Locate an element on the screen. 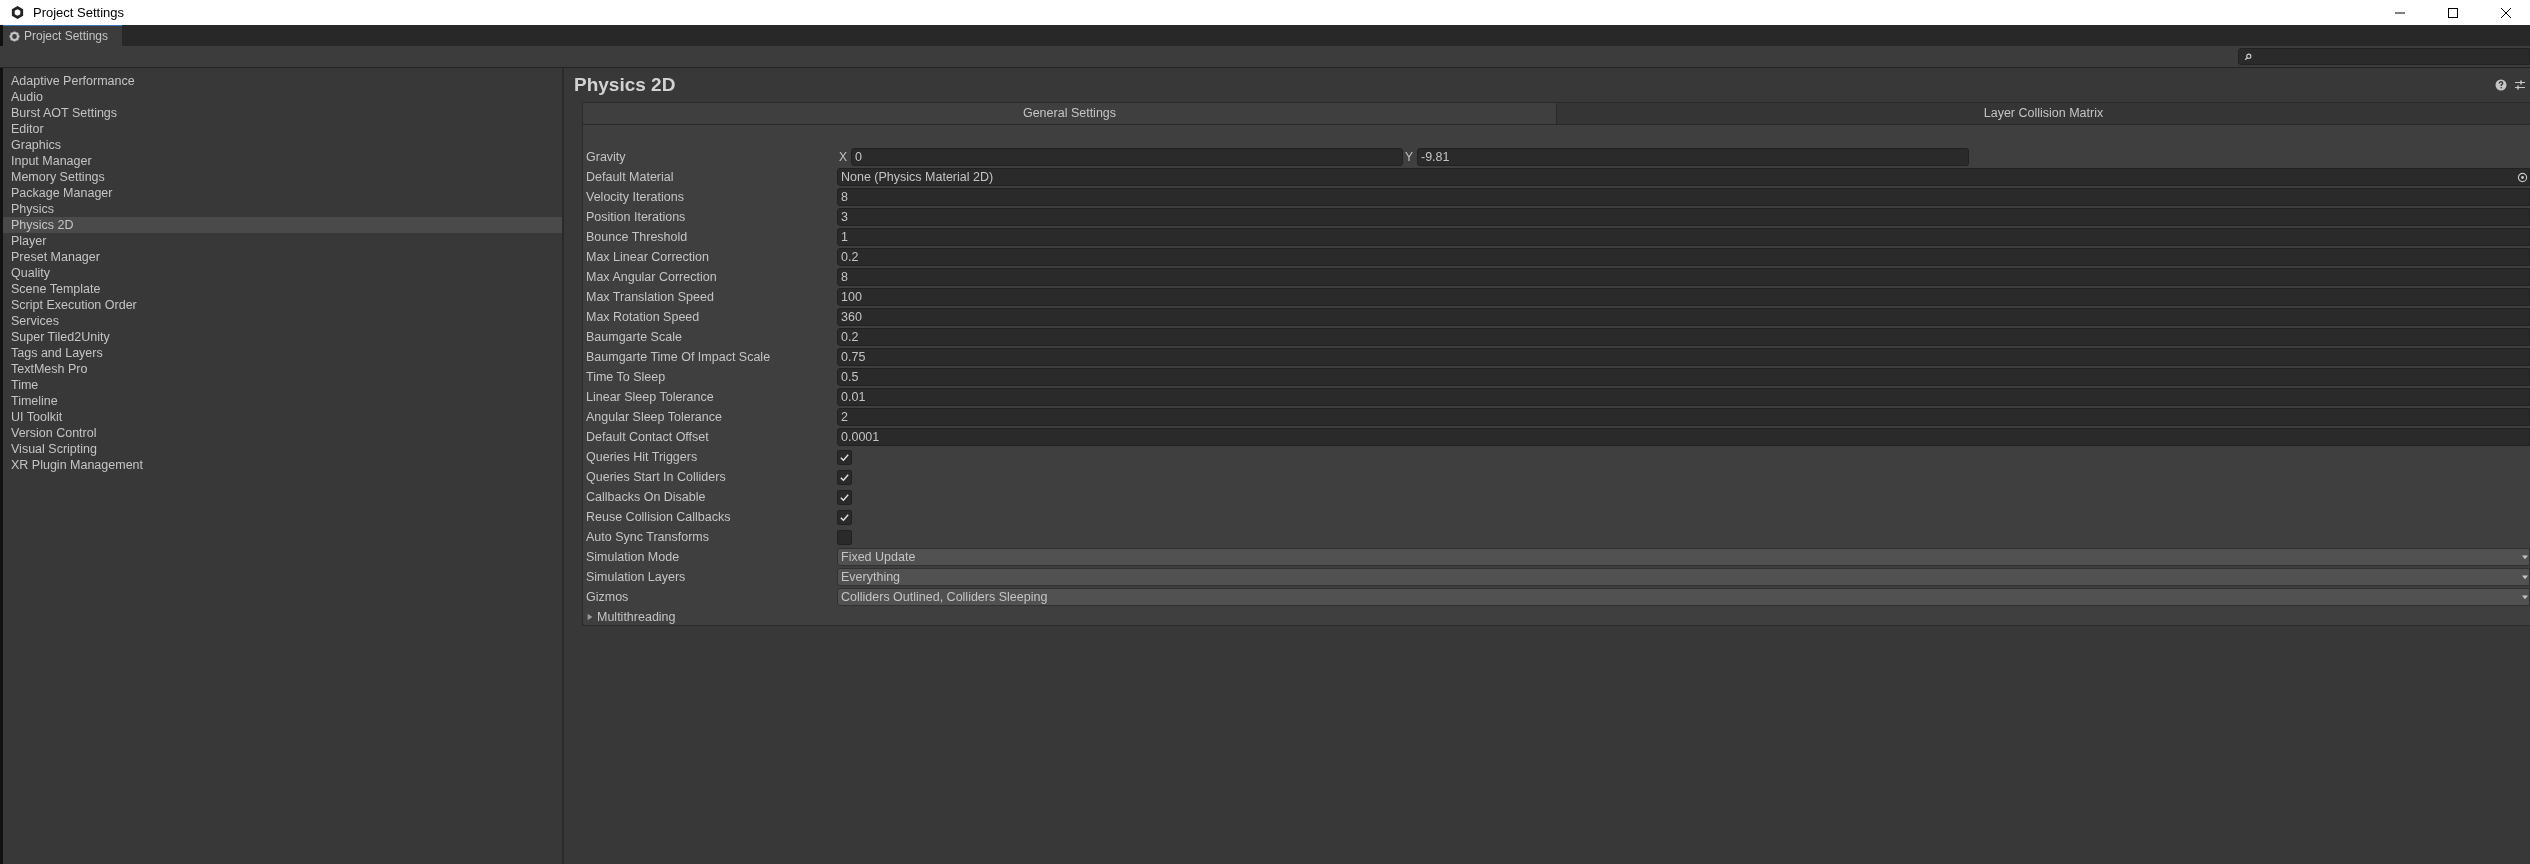 The width and height of the screenshot is (2530, 864). field-label: Simulation Layers is located at coordinates (636, 577).